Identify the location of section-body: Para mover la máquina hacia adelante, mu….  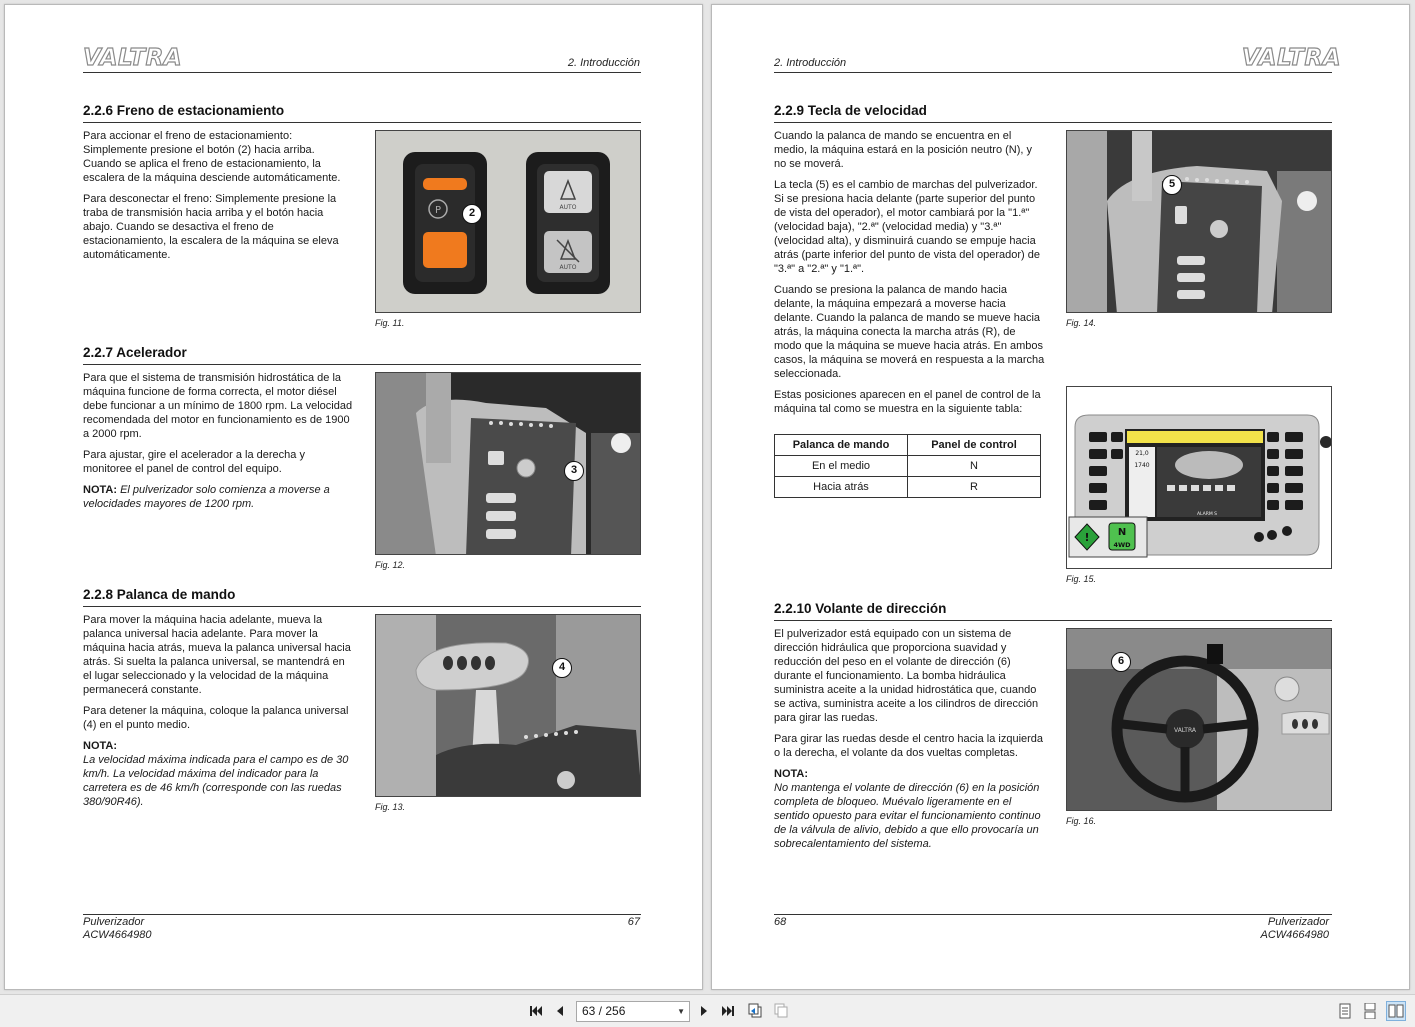
(219, 714).